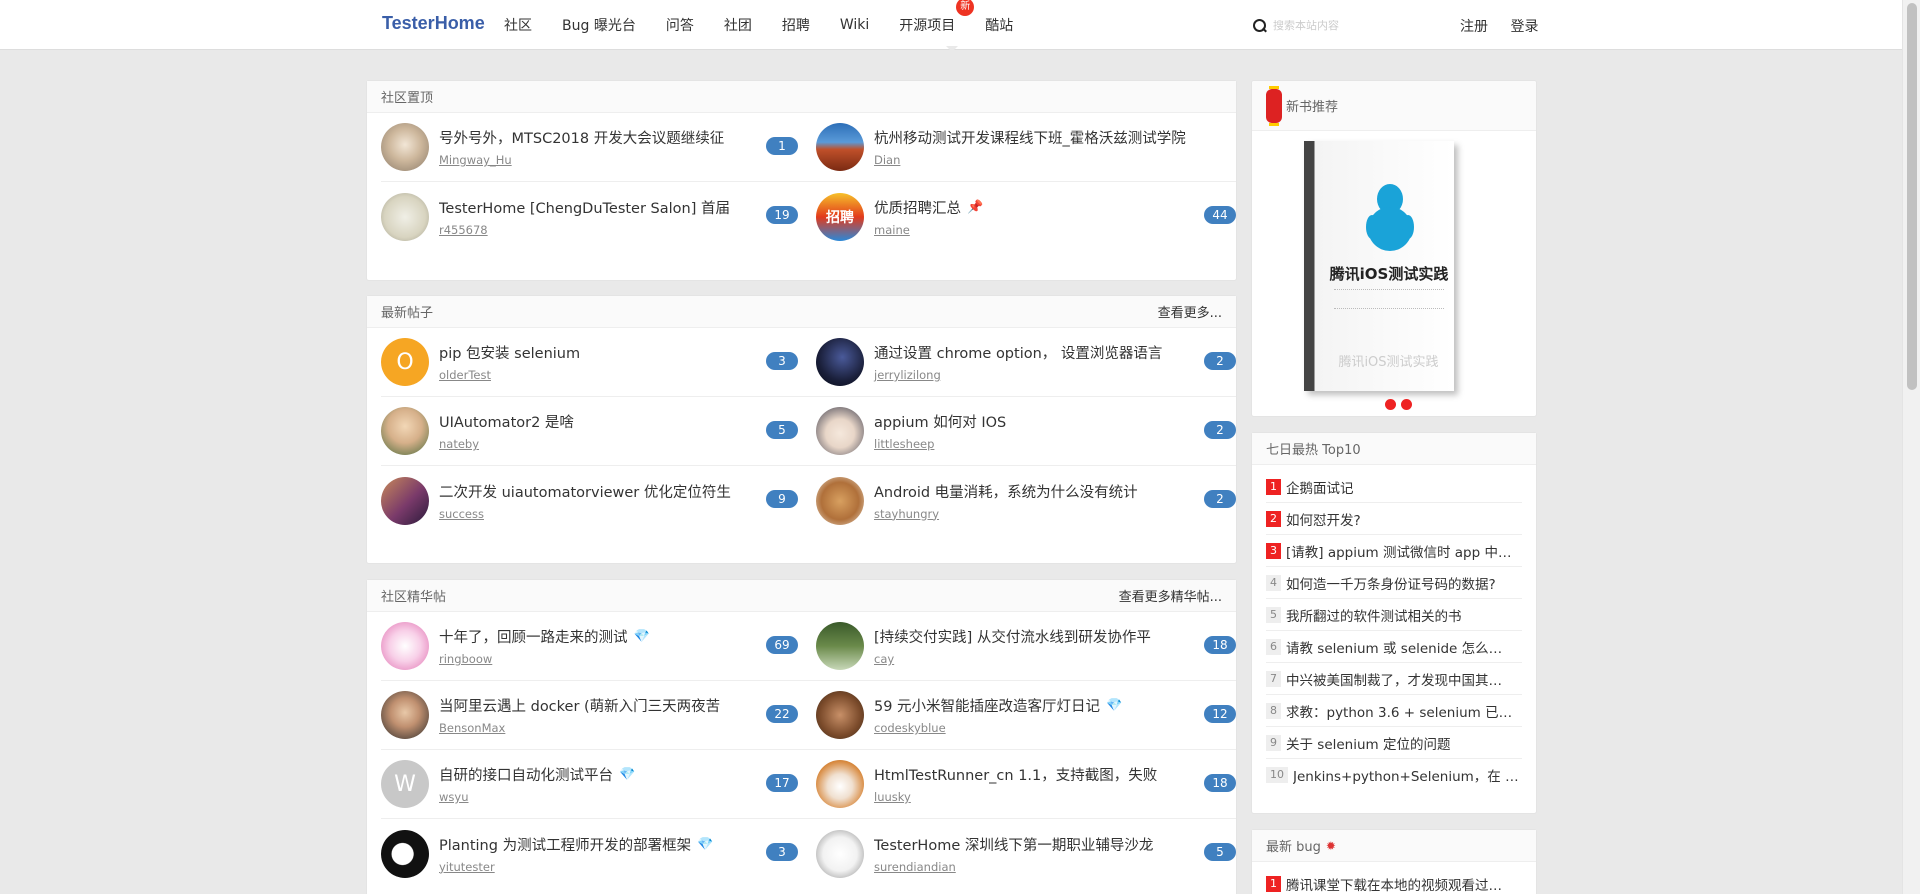  I want to click on topic-title: 十年了，回顾一路走来的测试, so click(533, 636).